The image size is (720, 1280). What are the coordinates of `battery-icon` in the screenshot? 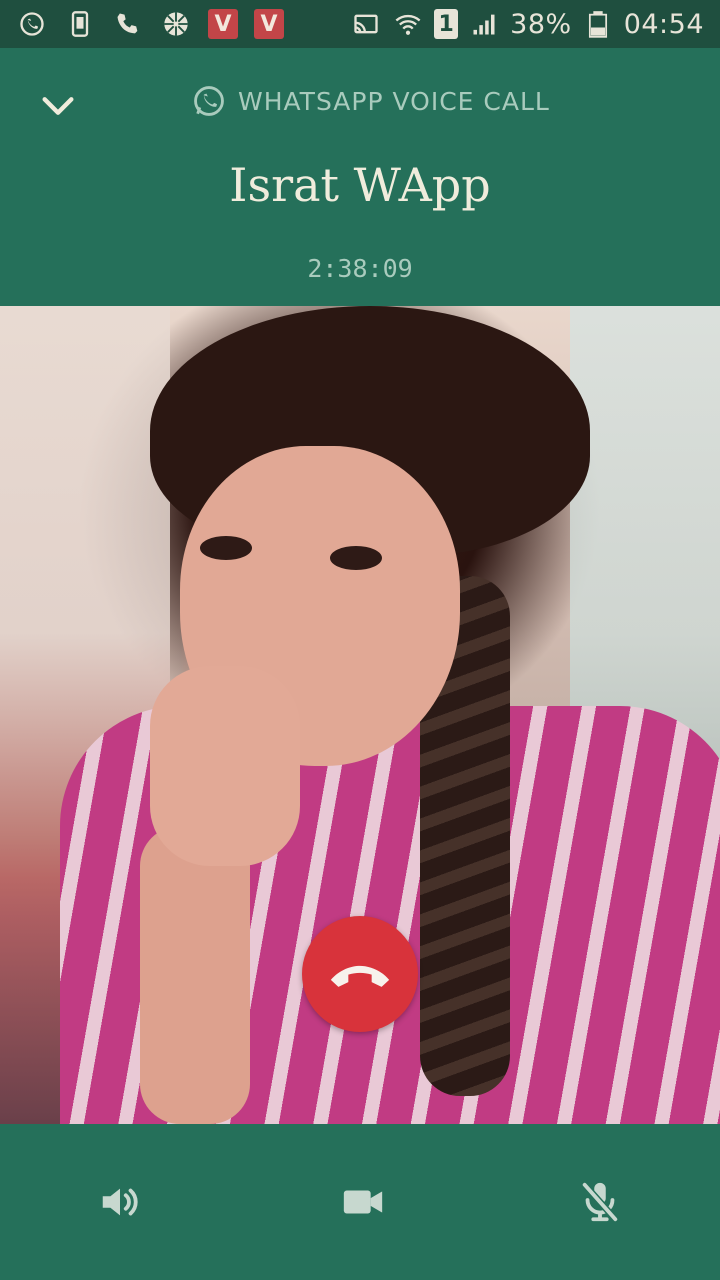 It's located at (598, 24).